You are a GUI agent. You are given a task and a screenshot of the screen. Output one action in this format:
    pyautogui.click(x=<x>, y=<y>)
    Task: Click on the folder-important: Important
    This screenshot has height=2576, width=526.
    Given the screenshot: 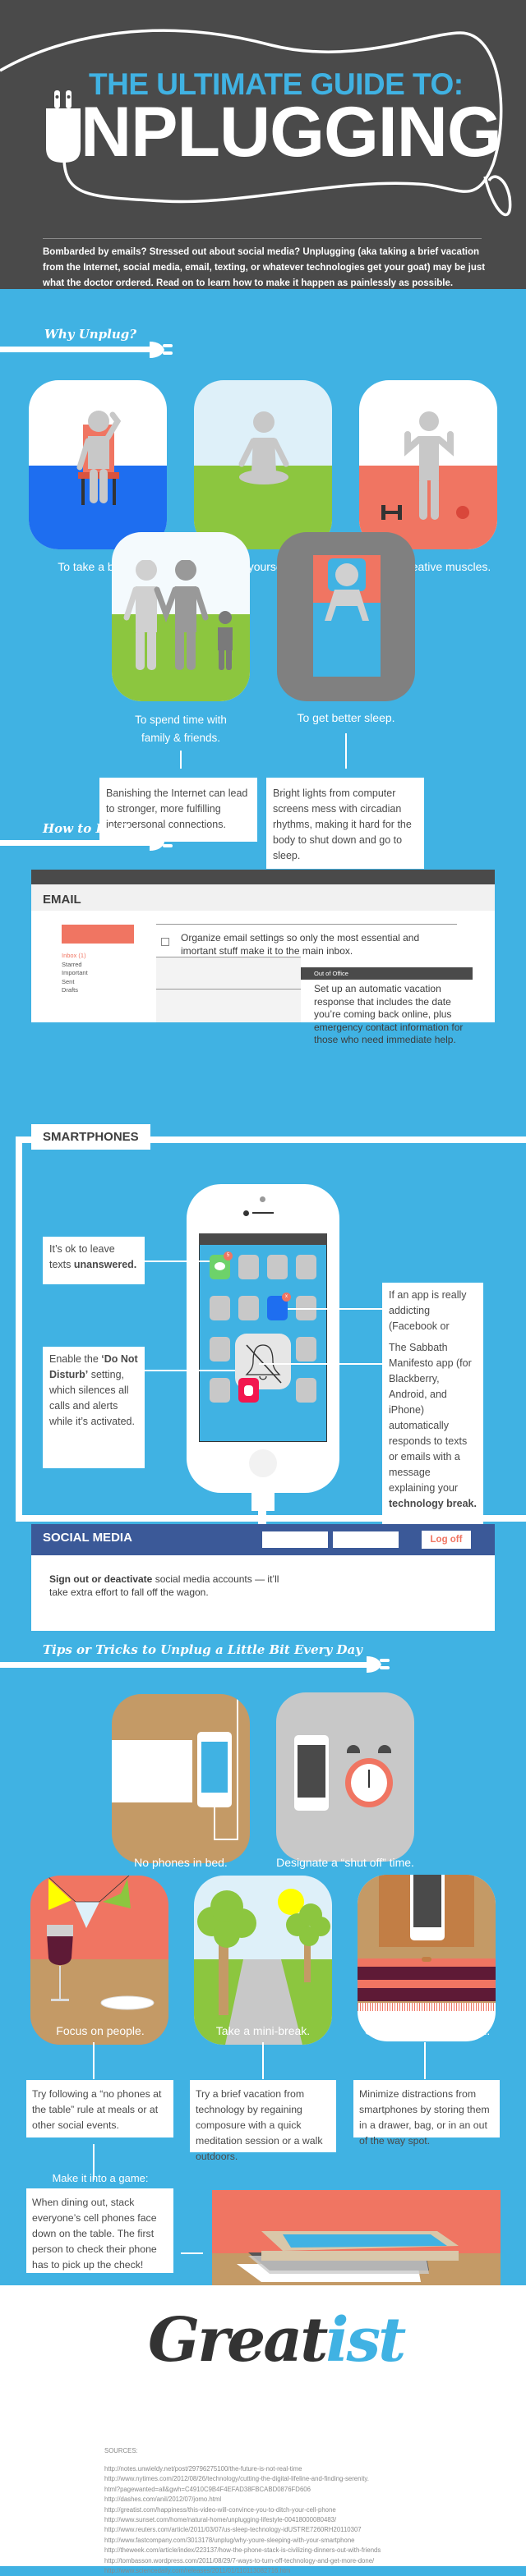 What is the action you would take?
    pyautogui.click(x=75, y=973)
    